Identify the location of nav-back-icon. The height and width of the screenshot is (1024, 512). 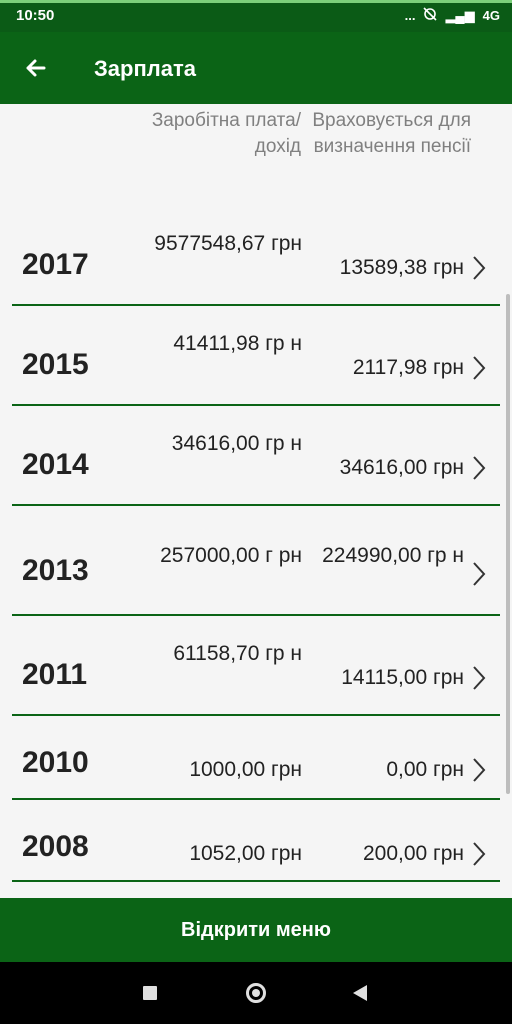
(360, 993).